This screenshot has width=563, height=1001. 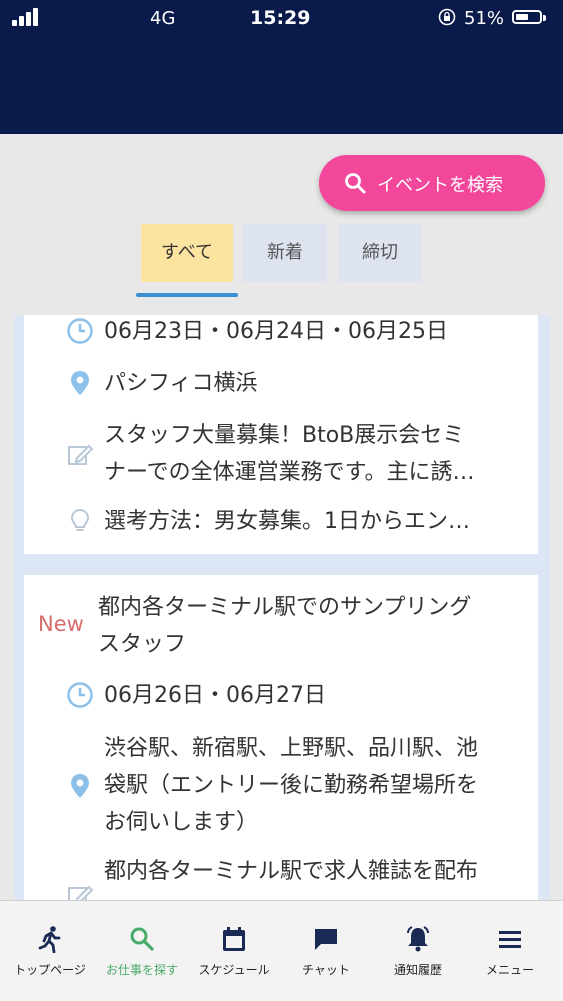 I want to click on new-badge: New, so click(x=61, y=624).